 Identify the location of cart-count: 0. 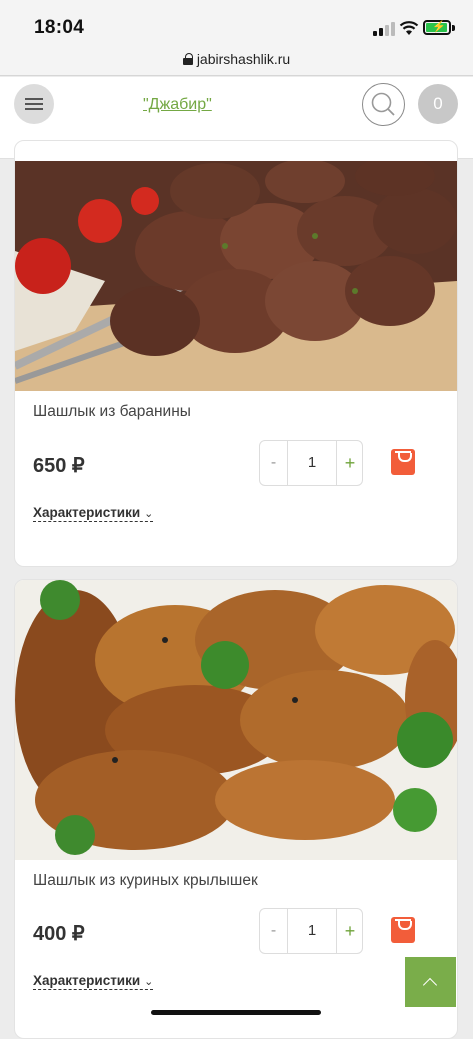
(438, 103).